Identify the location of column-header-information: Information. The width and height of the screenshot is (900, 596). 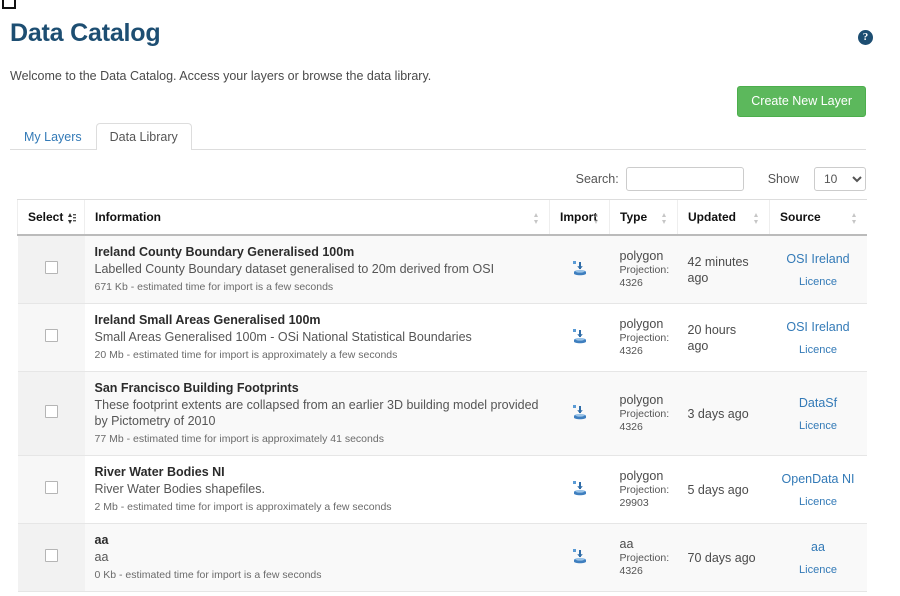
(317, 217).